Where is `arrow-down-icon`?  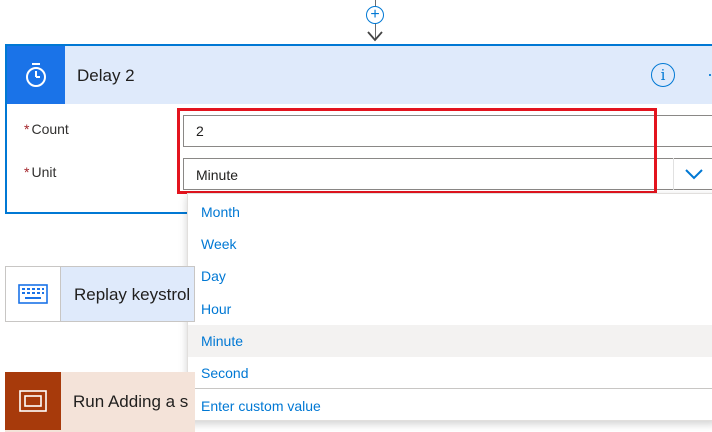 arrow-down-icon is located at coordinates (375, 36).